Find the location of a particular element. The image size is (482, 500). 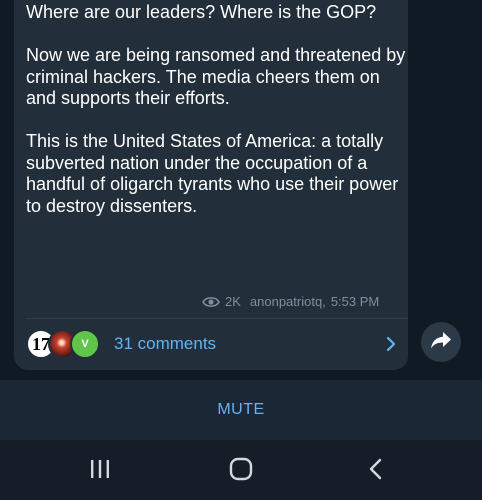

comments-button: 17 V 31 comments is located at coordinates (216, 344).